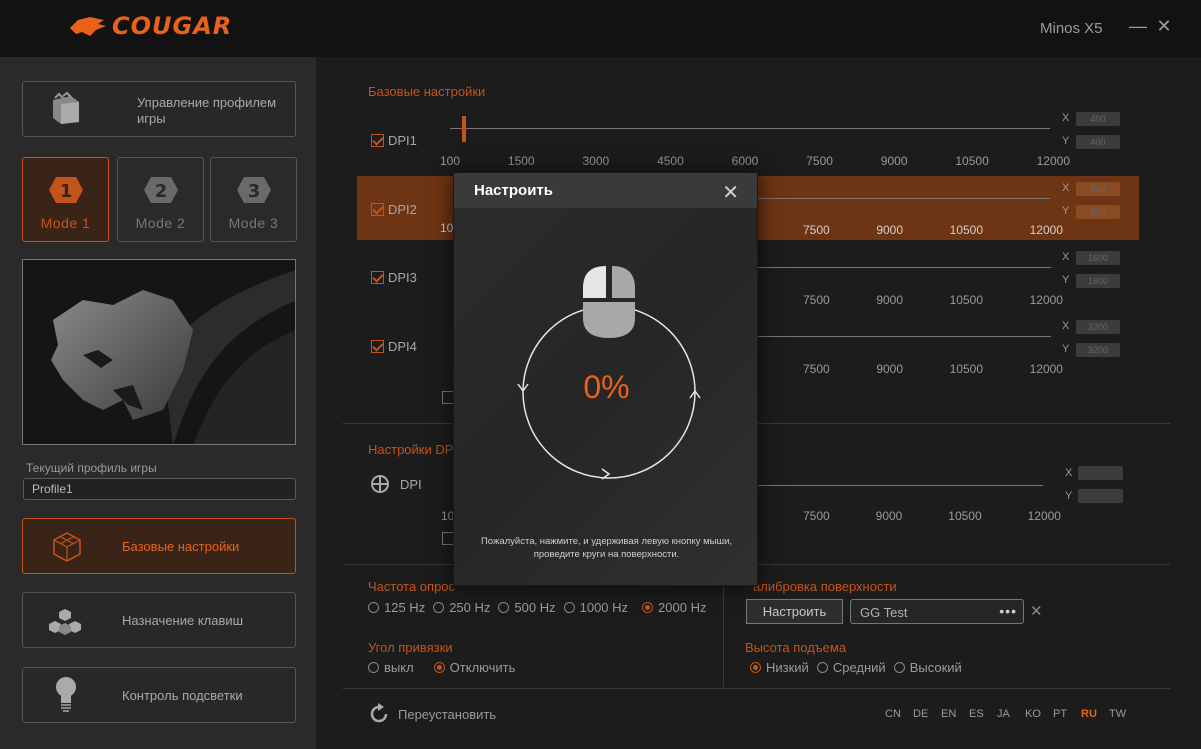 This screenshot has width=1201, height=749. I want to click on dpi4-x-value: 3200, so click(1098, 327).